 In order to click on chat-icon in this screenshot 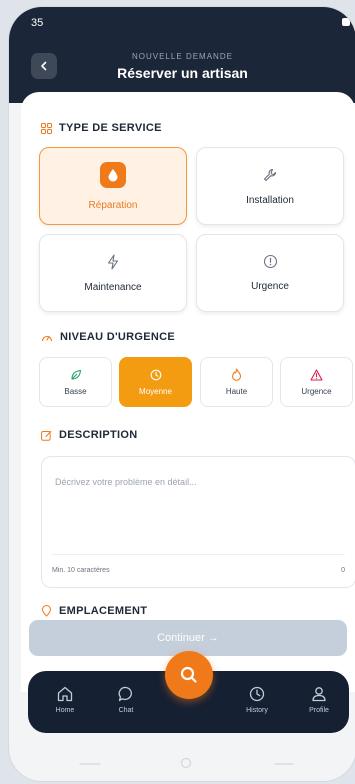, I will do `click(125, 694)`.